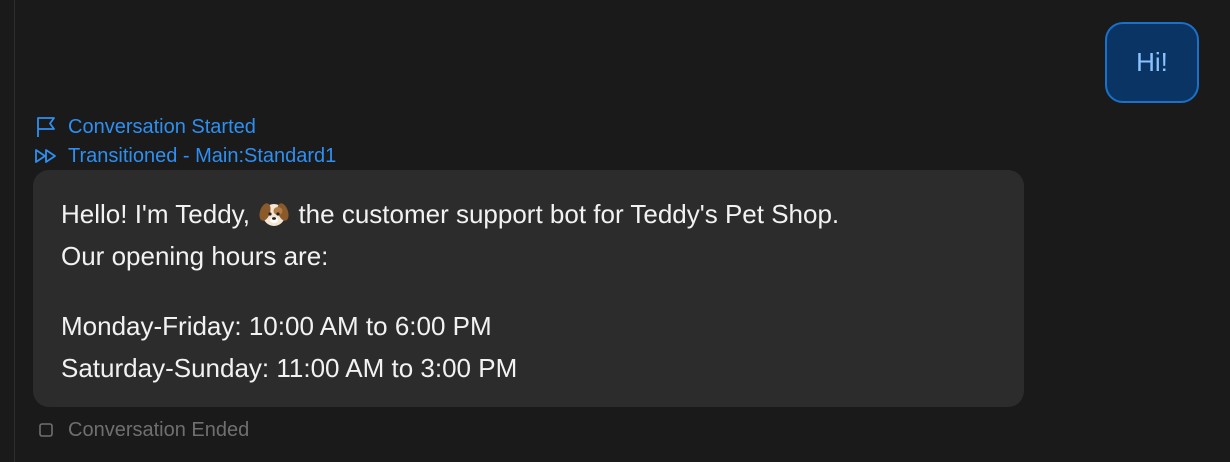 This screenshot has width=1230, height=462. I want to click on event-conversation-ended: Conversation Ended, so click(141, 430).